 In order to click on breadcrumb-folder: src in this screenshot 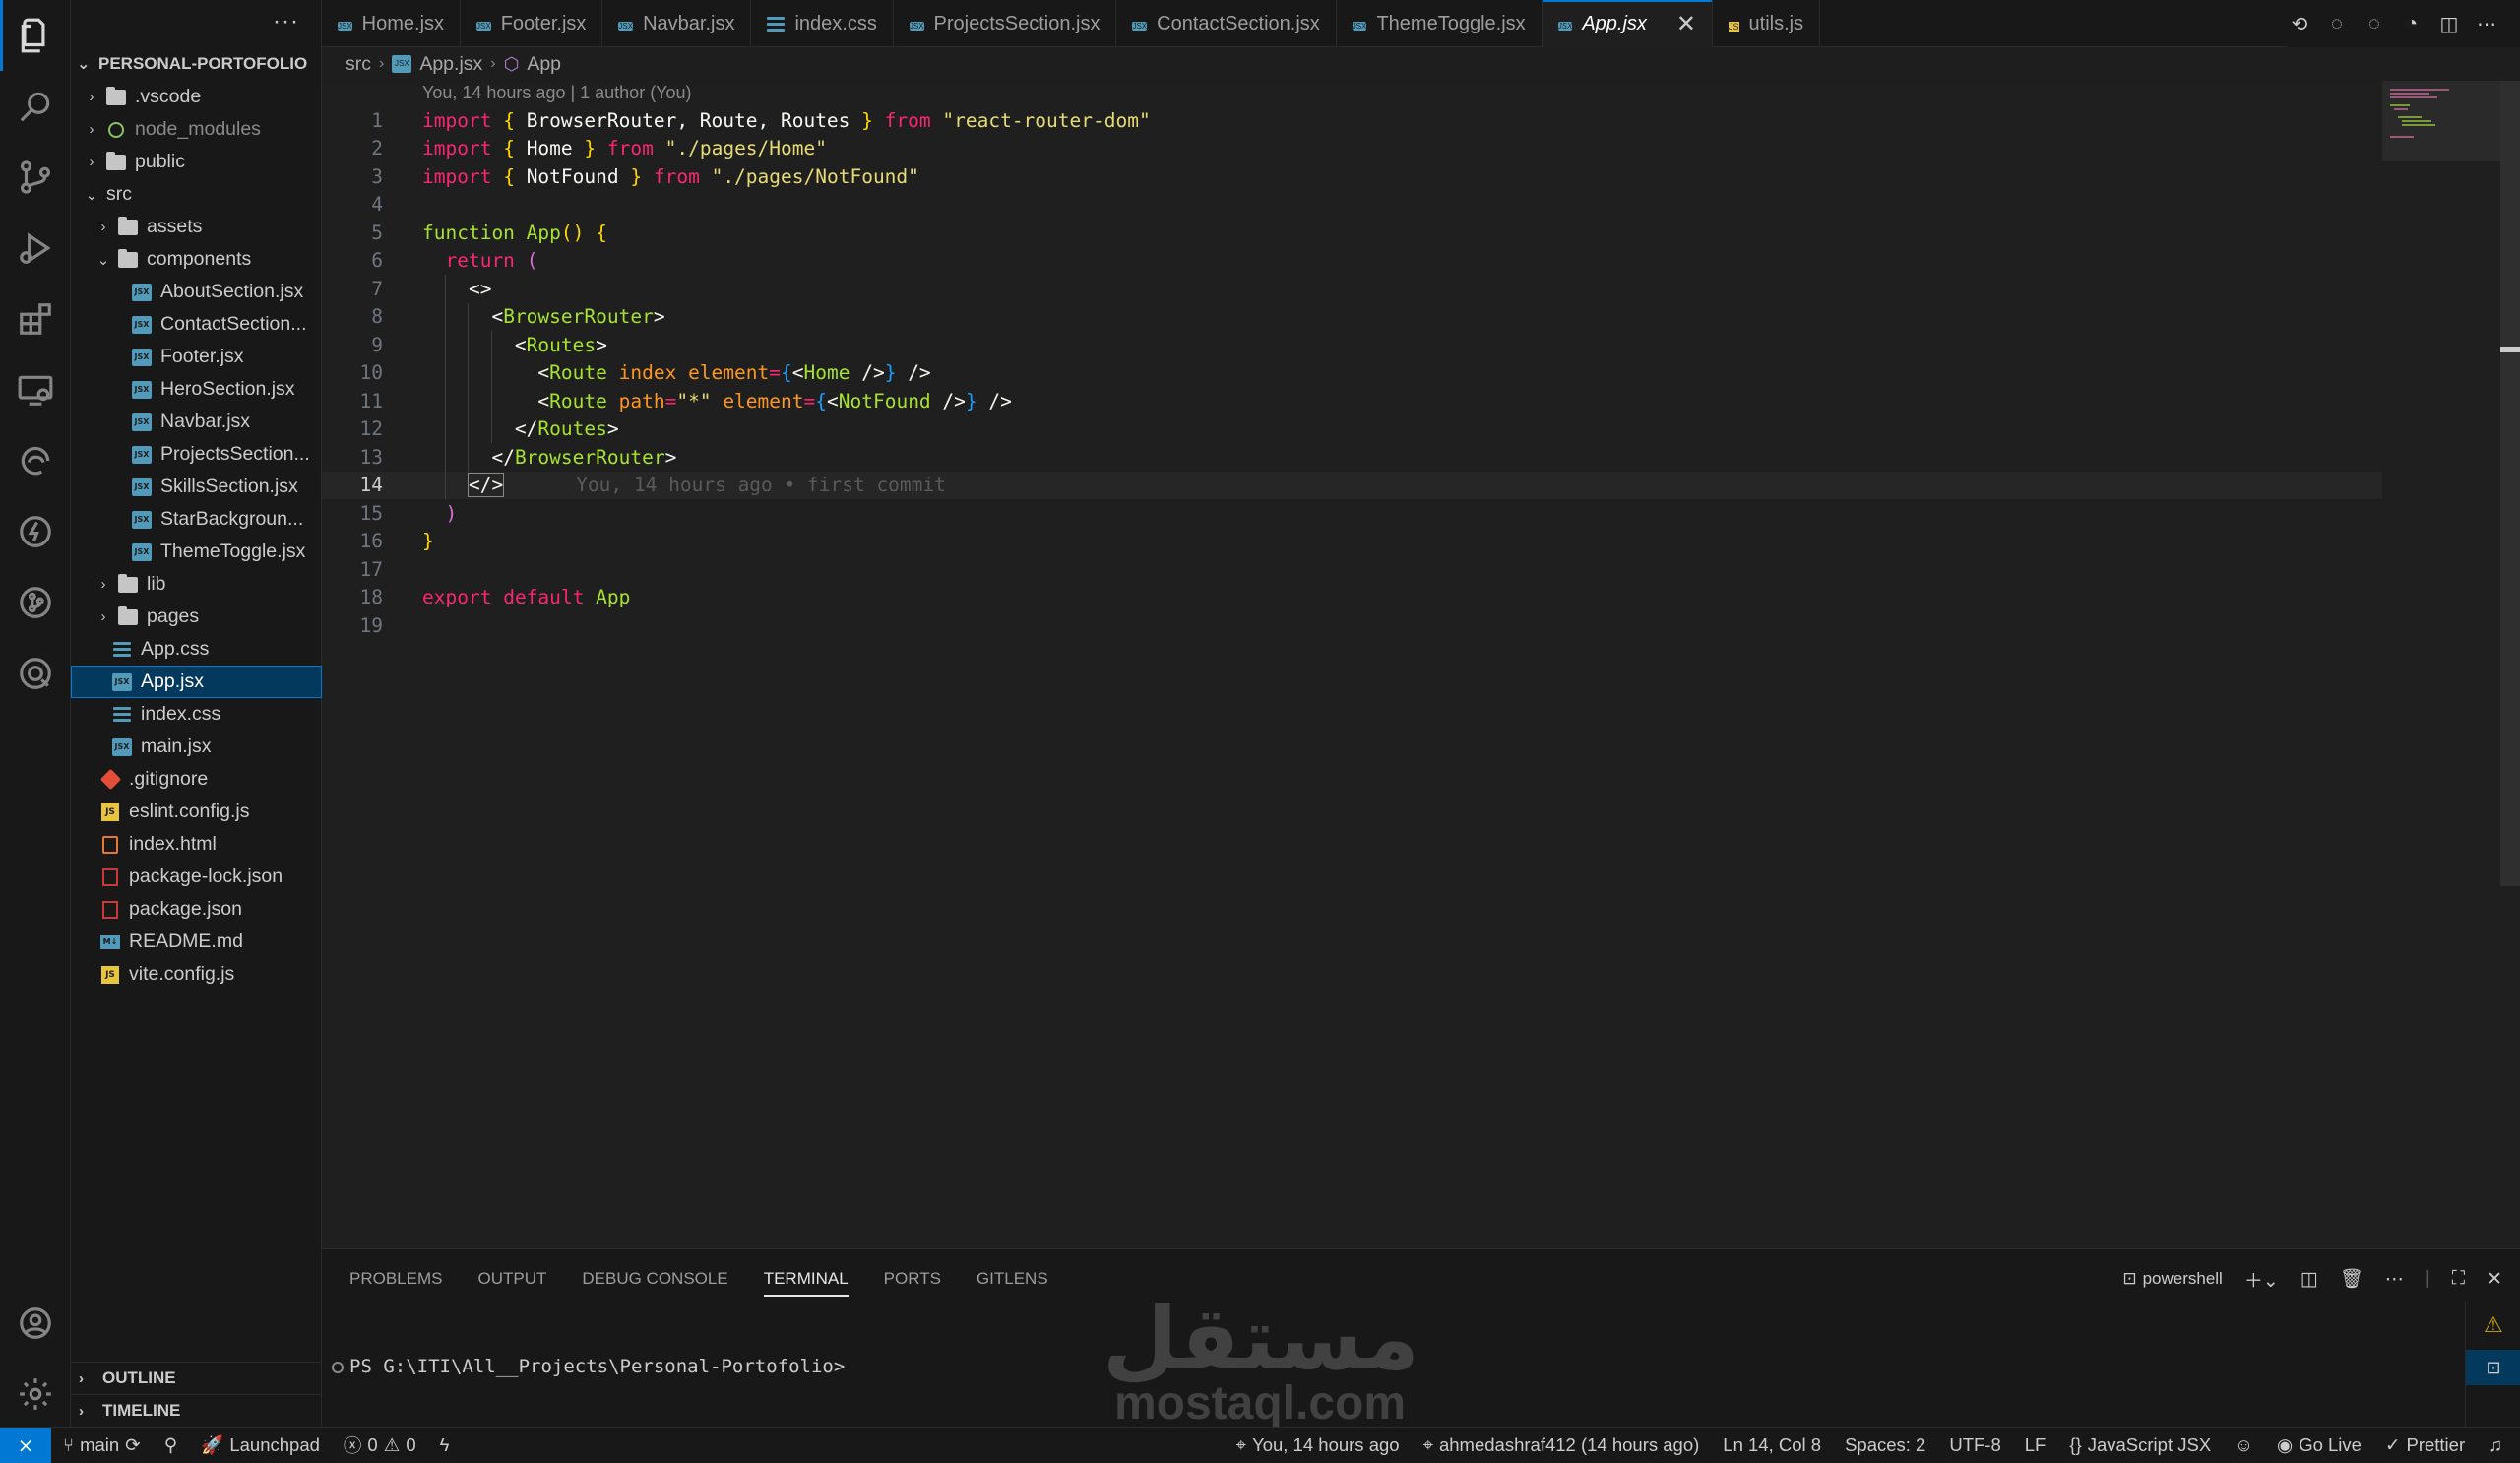, I will do `click(358, 64)`.